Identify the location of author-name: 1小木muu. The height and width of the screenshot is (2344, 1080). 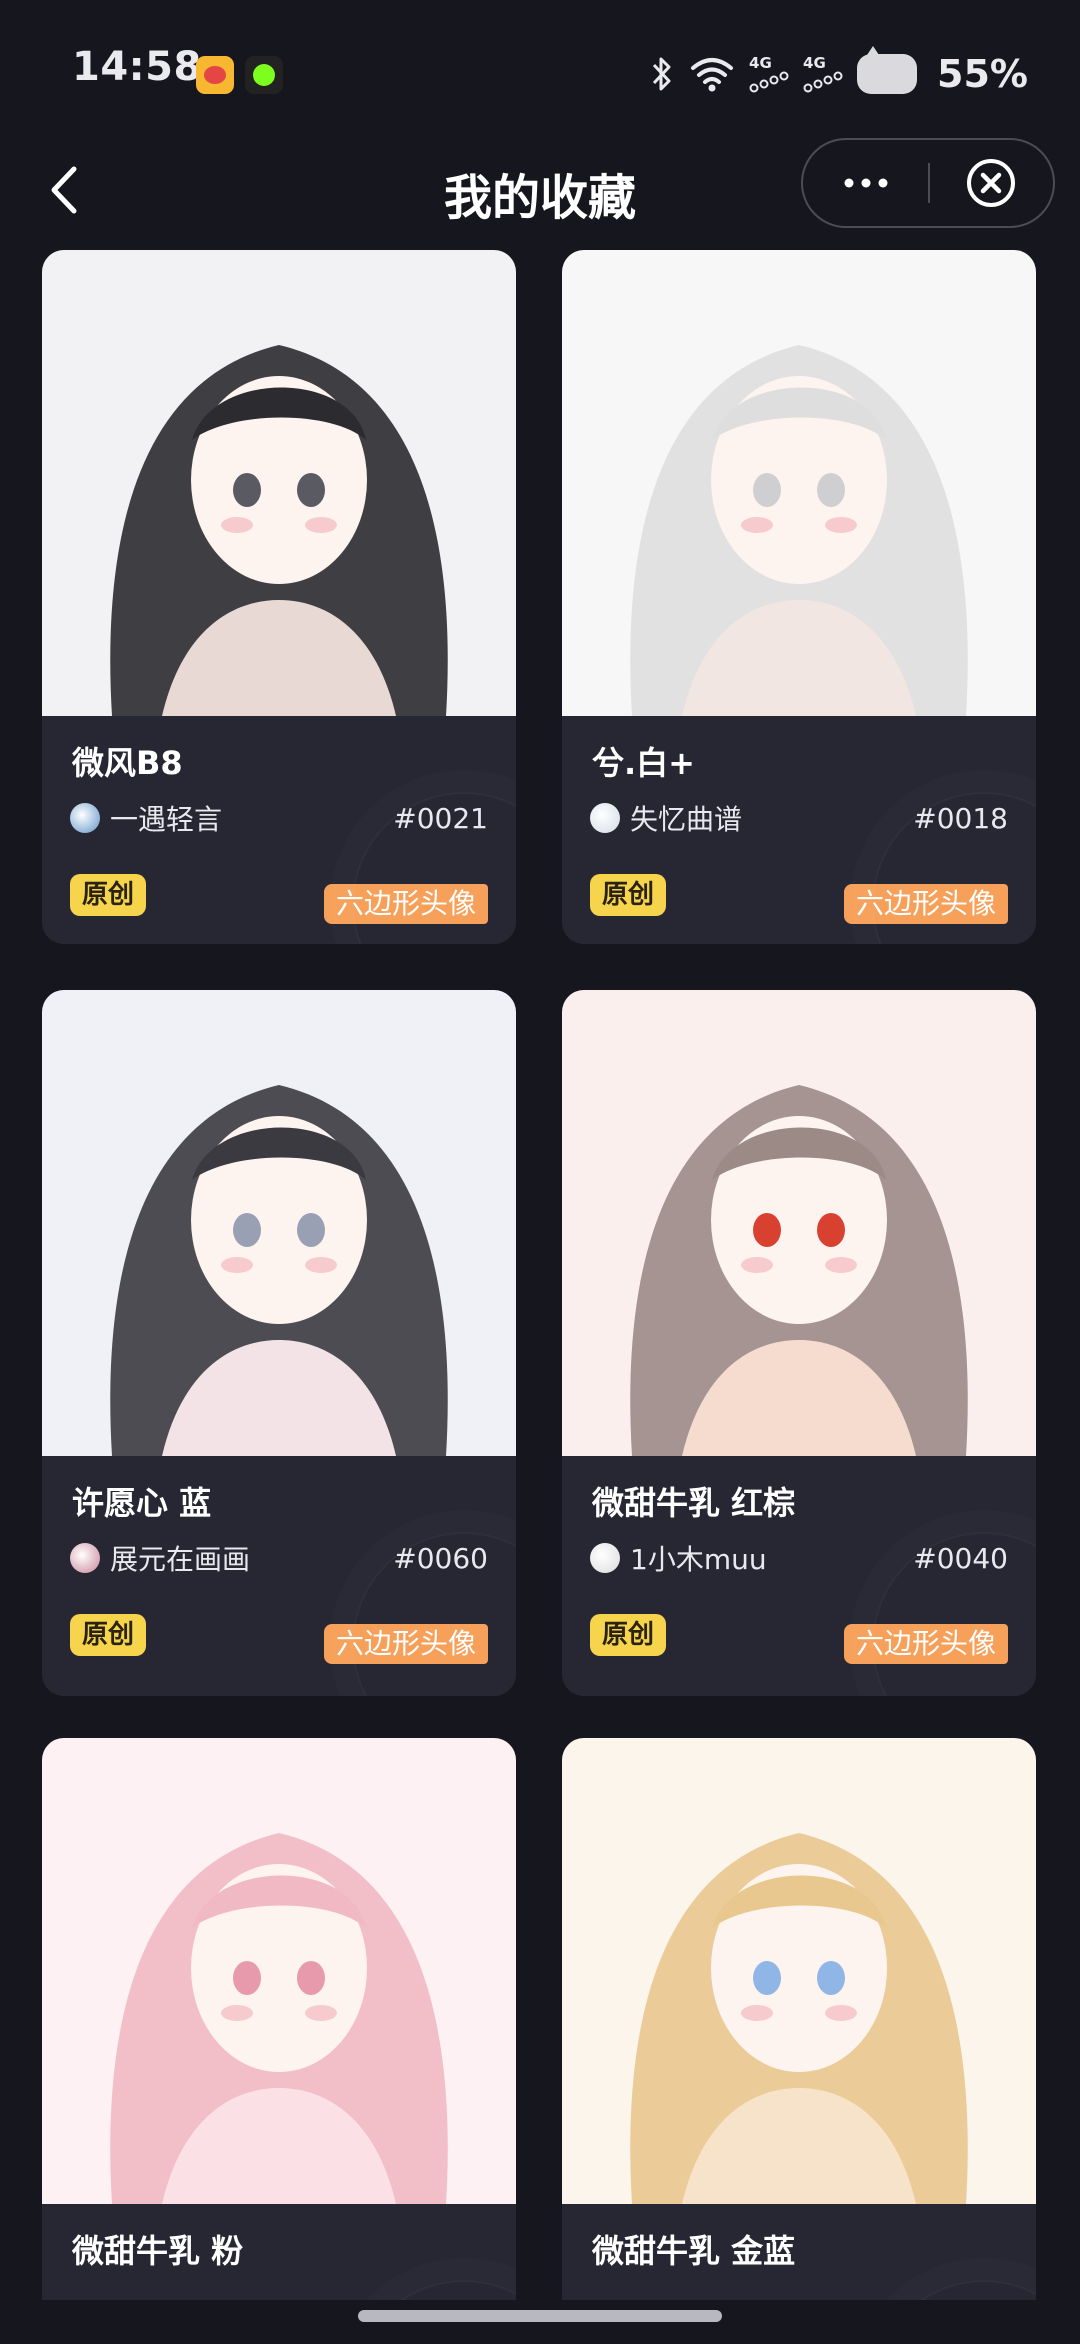
(698, 1559).